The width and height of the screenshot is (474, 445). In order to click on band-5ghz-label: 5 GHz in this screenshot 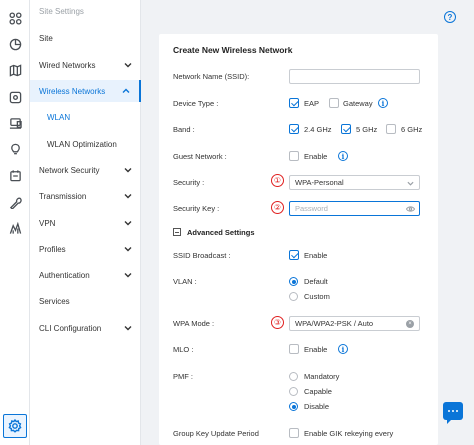, I will do `click(367, 129)`.